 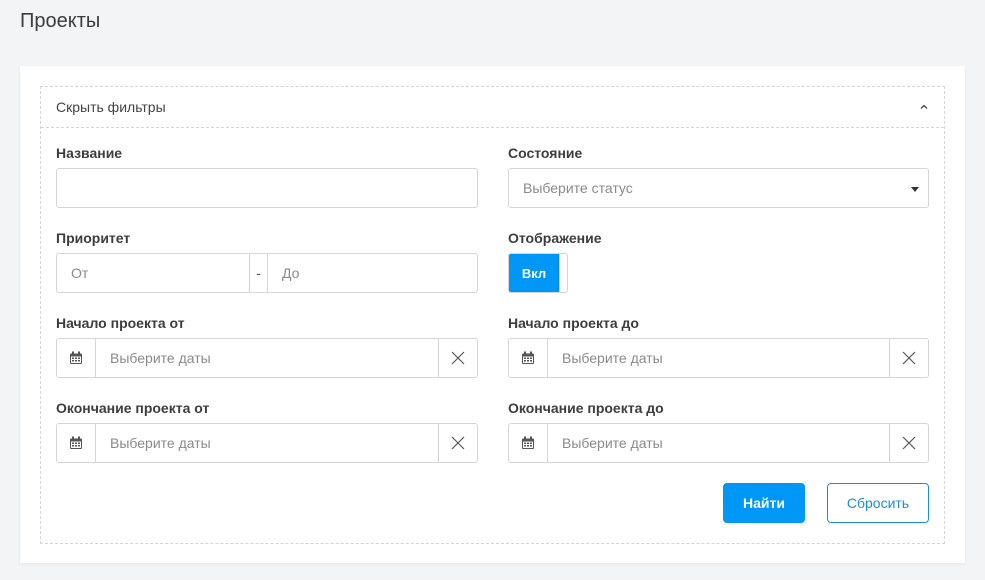 I want to click on end-from-label: Окончание проекта от, so click(x=133, y=408).